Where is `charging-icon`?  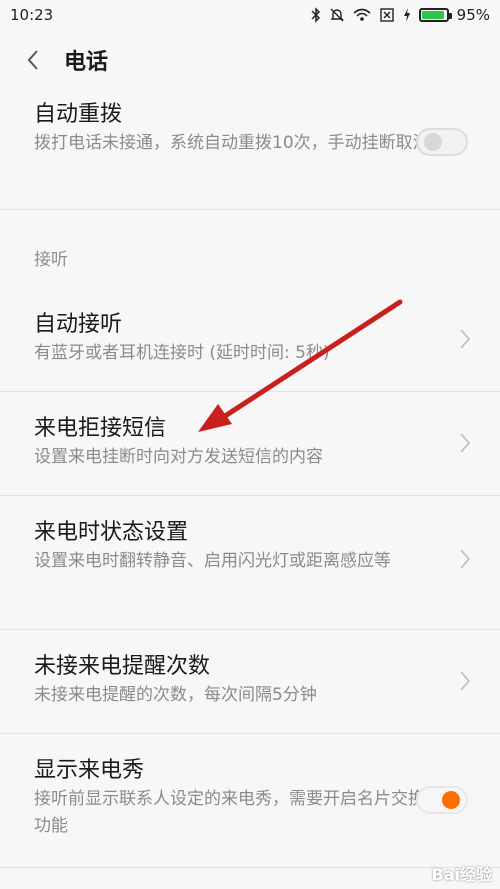
charging-icon is located at coordinates (406, 15).